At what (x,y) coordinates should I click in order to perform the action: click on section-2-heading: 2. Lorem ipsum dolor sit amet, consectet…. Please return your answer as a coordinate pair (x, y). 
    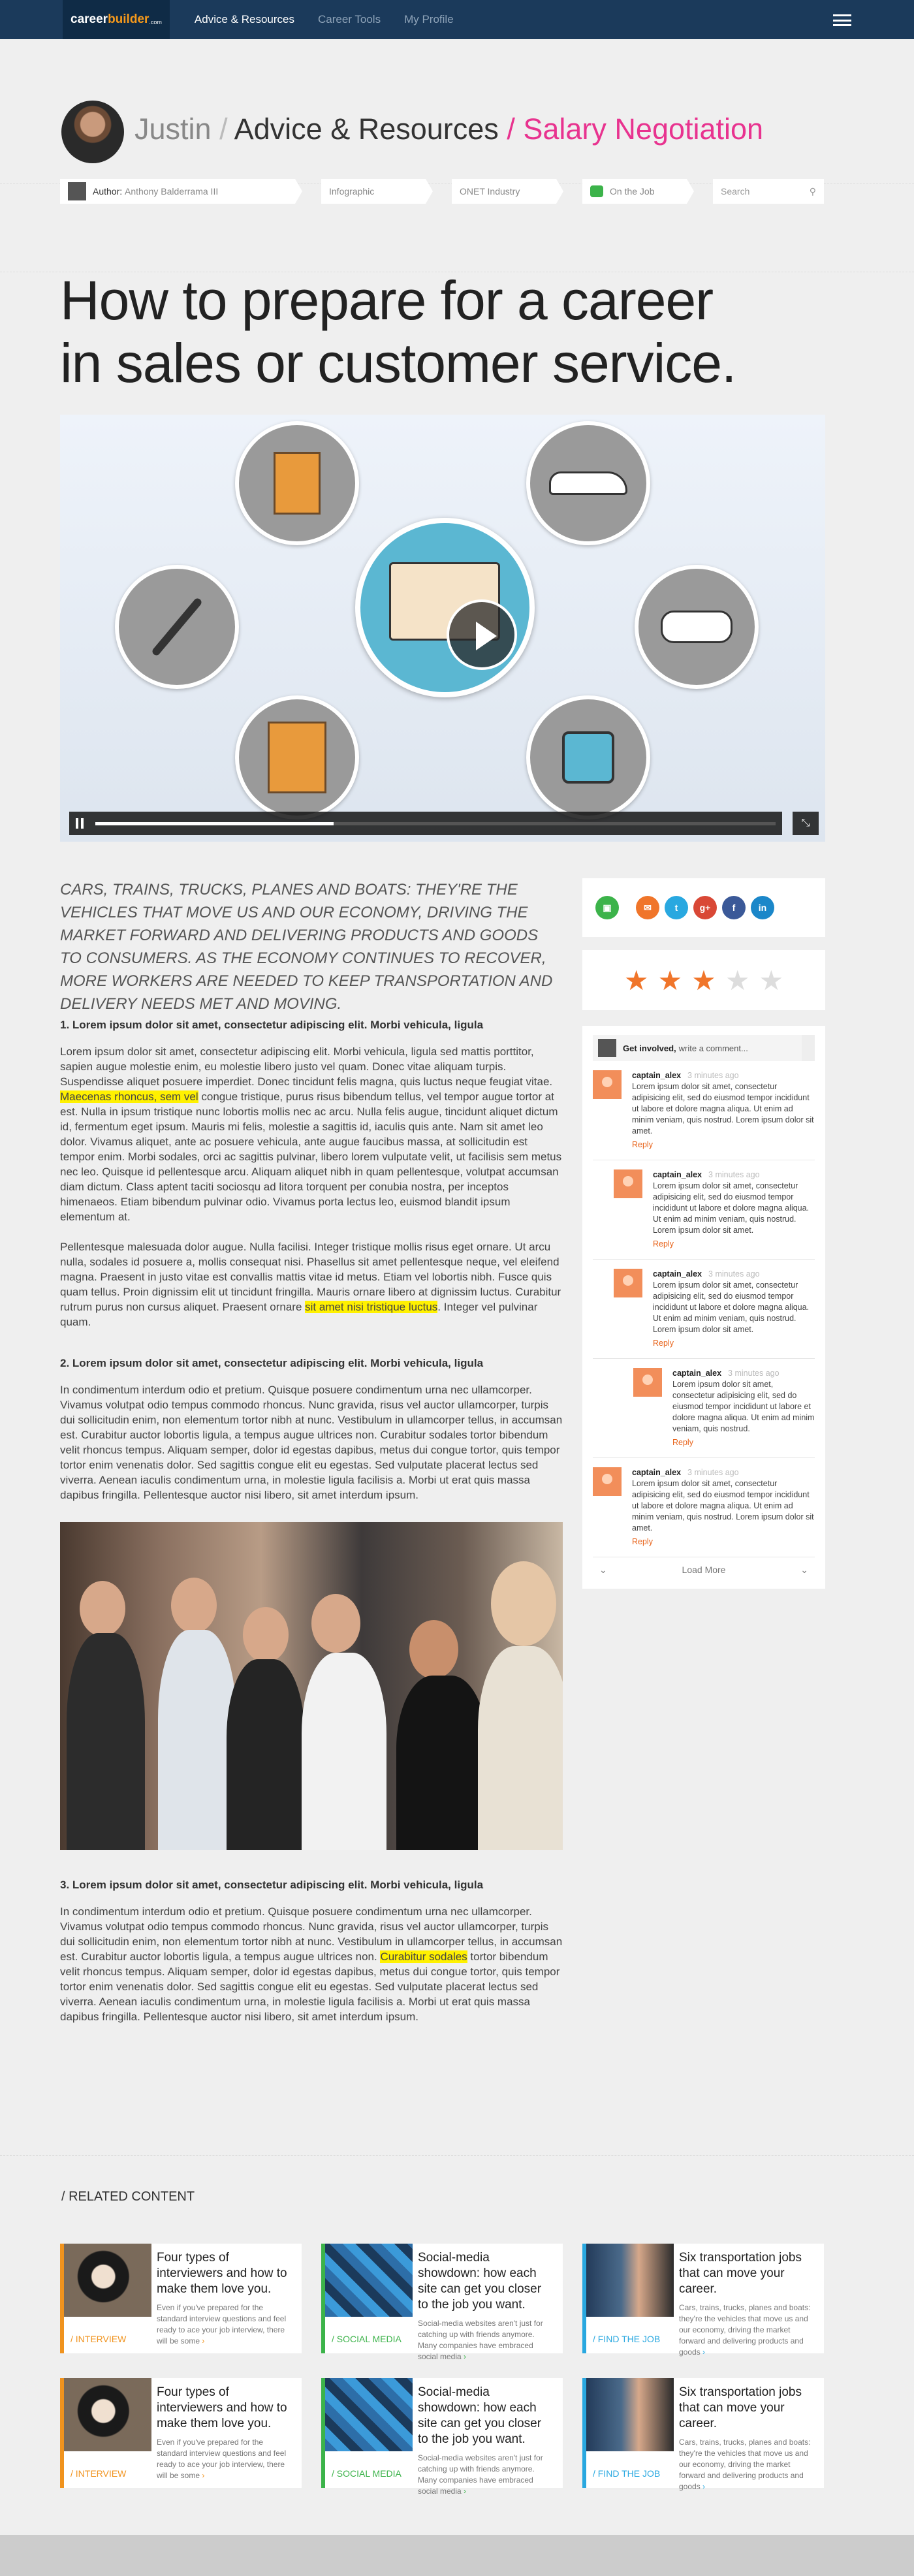
    Looking at the image, I should click on (272, 1363).